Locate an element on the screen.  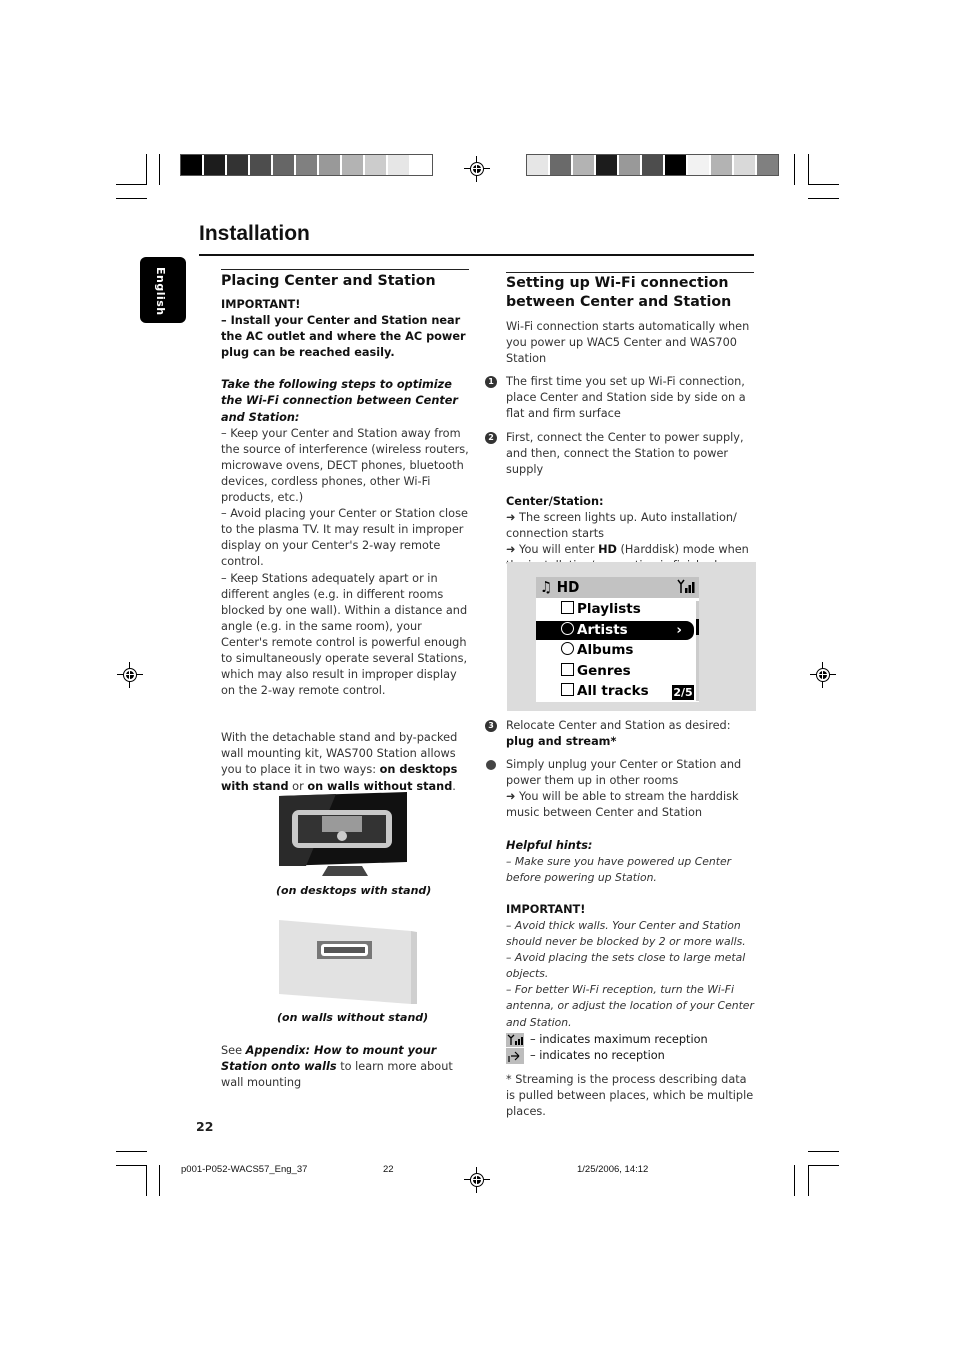
footer-datetime: 1/25/2006, 14:12 is located at coordinates (613, 1169).